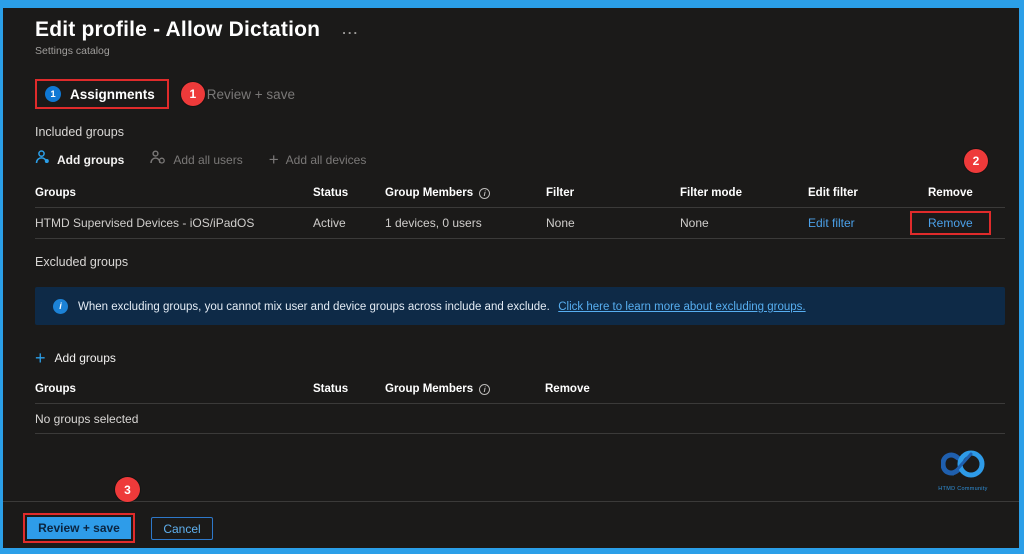 The height and width of the screenshot is (554, 1024). What do you see at coordinates (560, 223) in the screenshot?
I see `filter-cell: None` at bounding box center [560, 223].